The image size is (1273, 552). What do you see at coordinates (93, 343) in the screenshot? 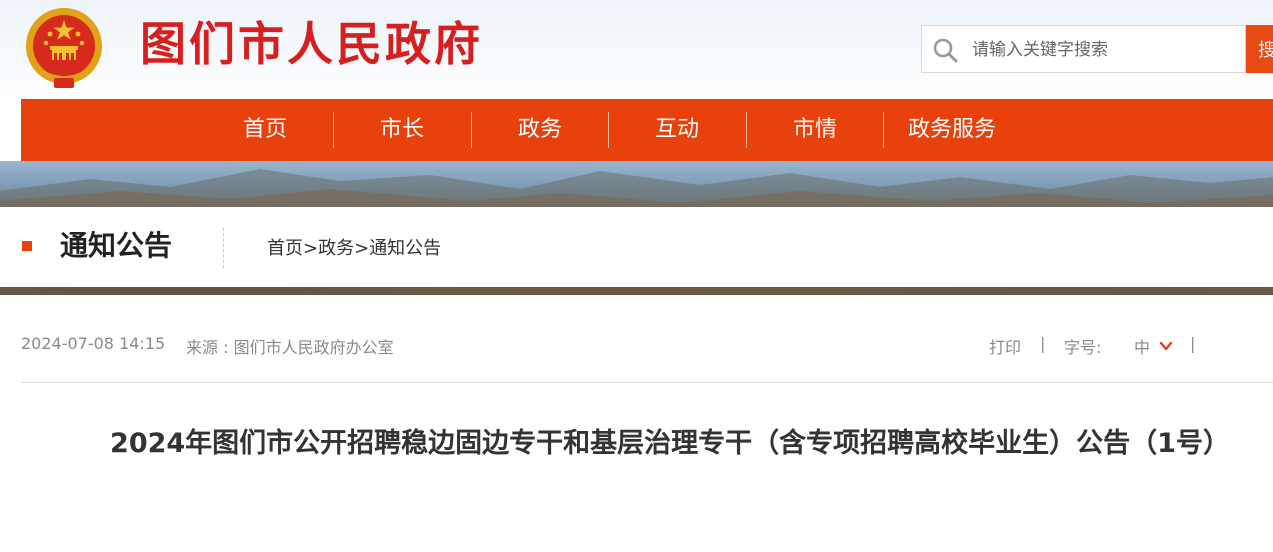
I see `article-date: 2024-07-08 14:15` at bounding box center [93, 343].